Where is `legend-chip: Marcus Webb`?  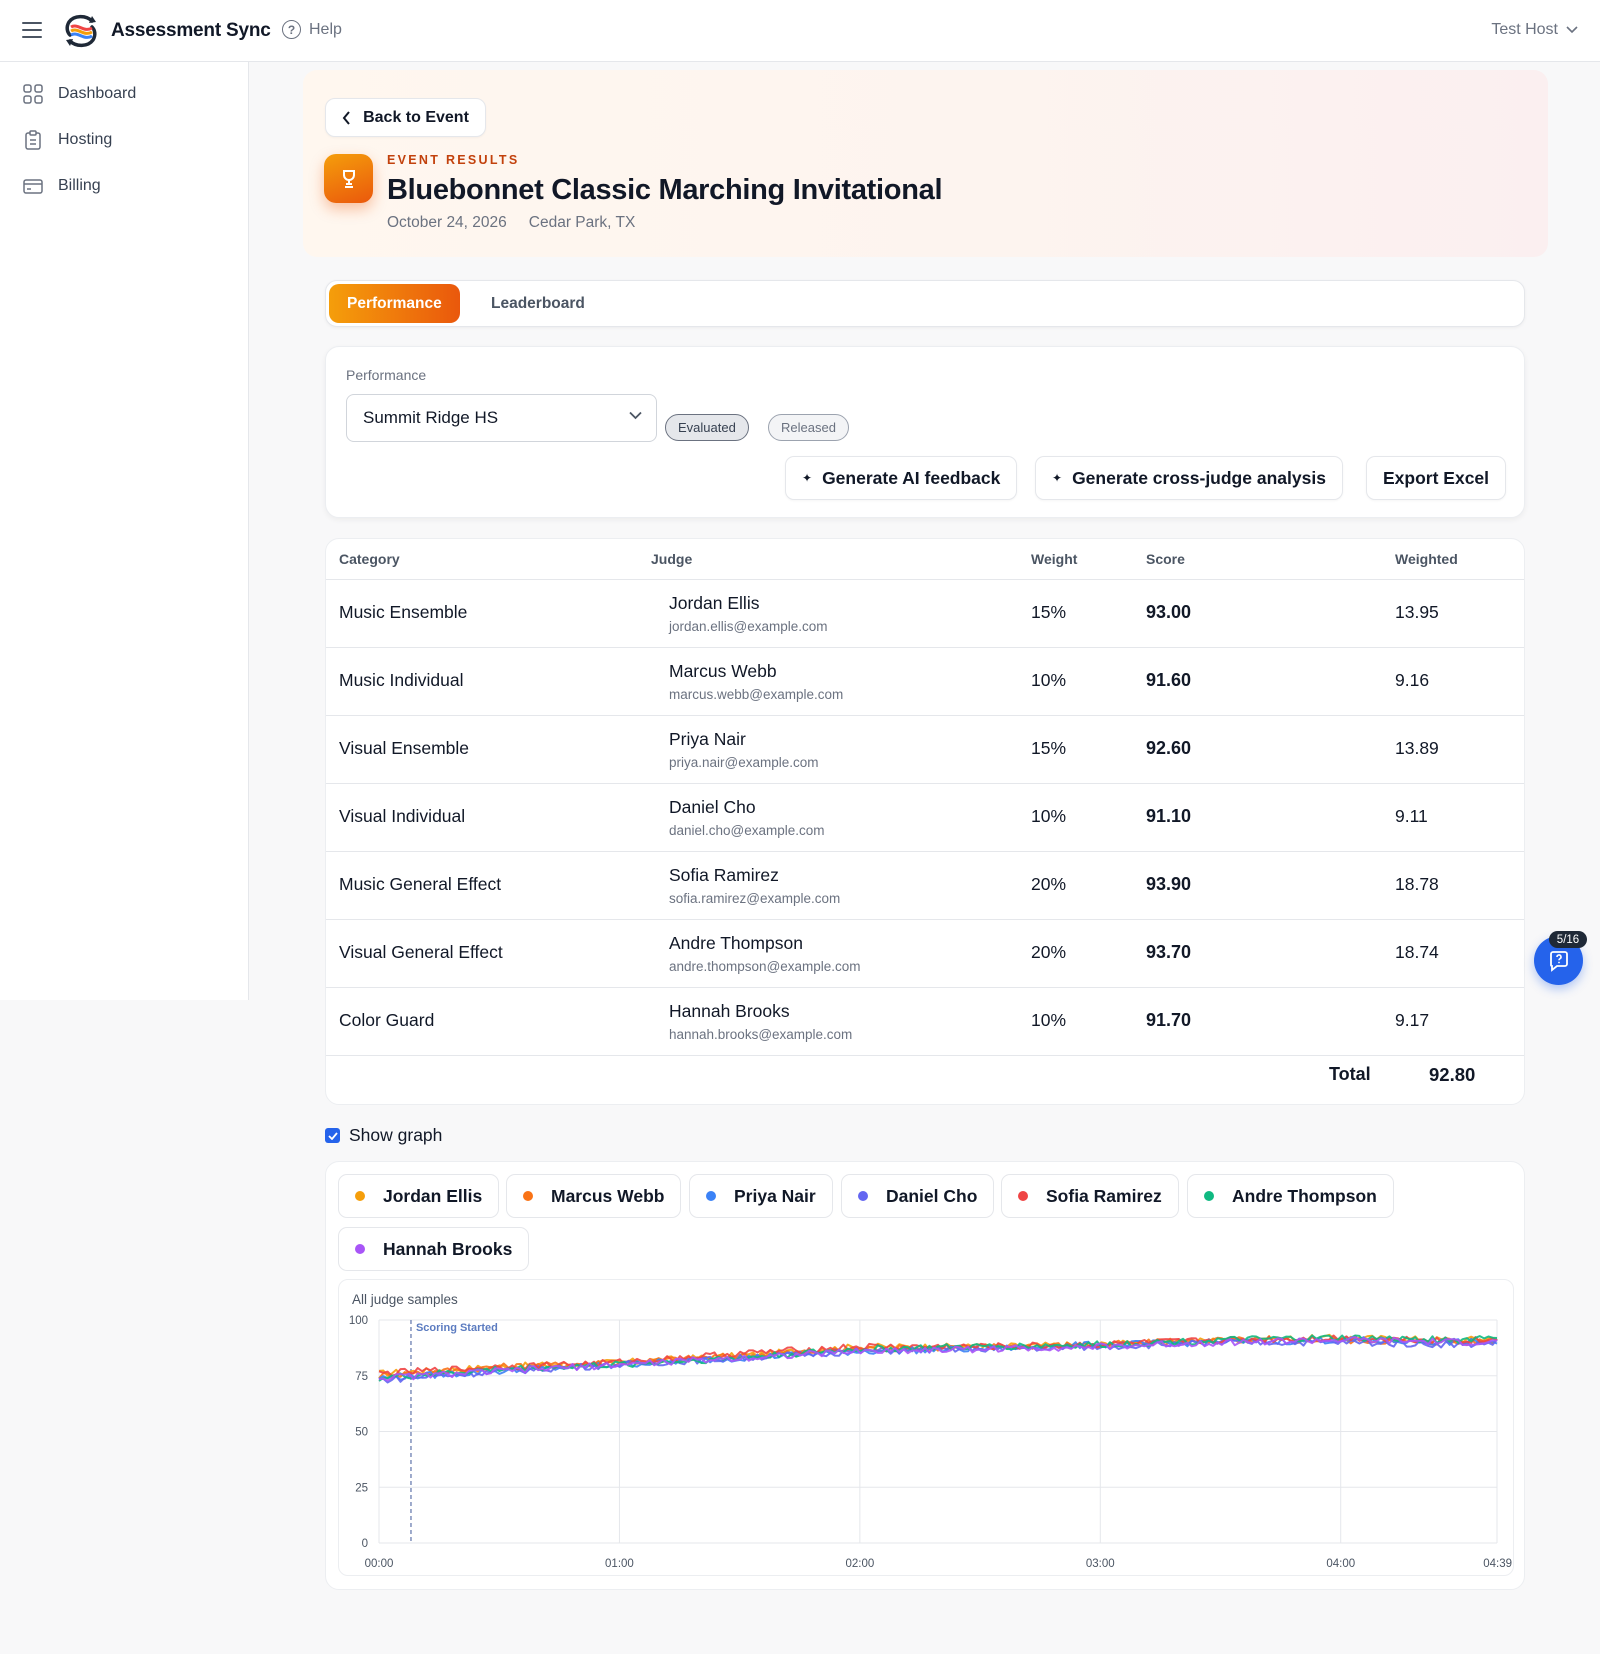 legend-chip: Marcus Webb is located at coordinates (594, 1196).